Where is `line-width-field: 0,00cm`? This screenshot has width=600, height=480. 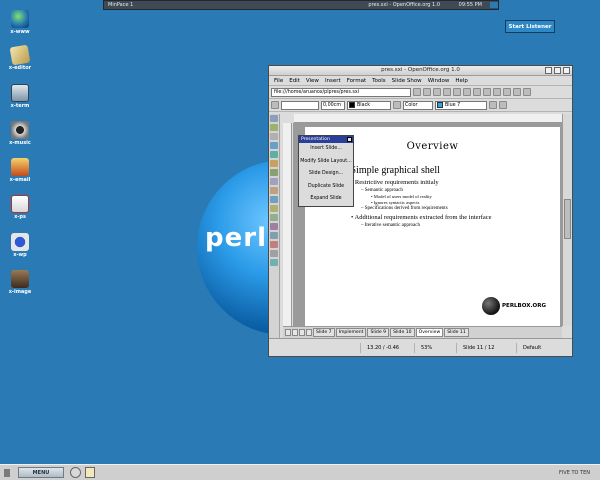
line-width-field: 0,00cm is located at coordinates (333, 105).